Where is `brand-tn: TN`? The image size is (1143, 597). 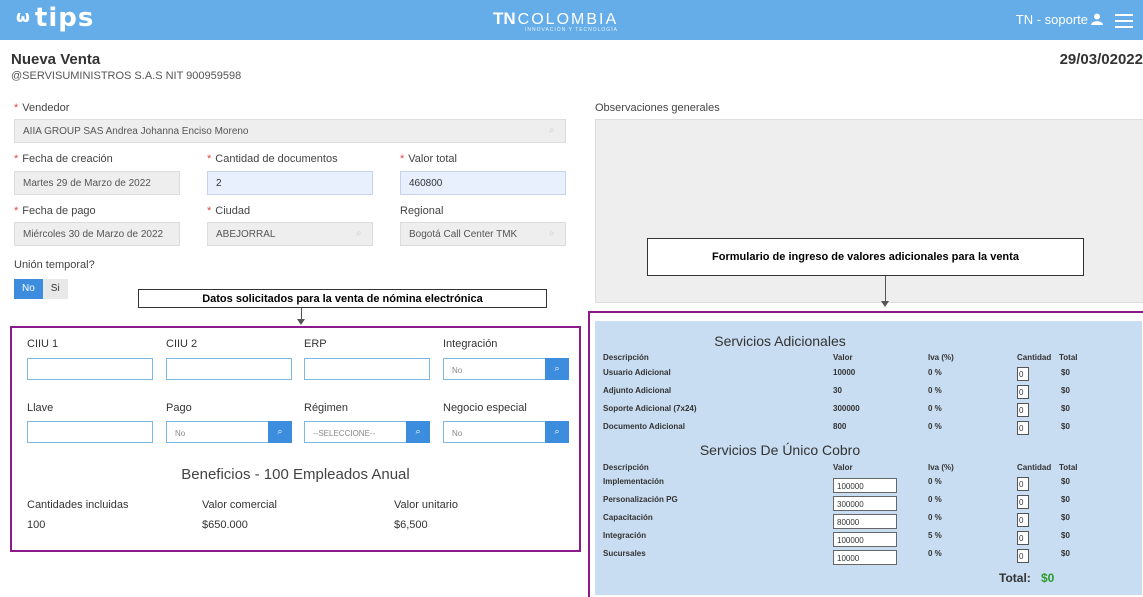
brand-tn: TN is located at coordinates (504, 18).